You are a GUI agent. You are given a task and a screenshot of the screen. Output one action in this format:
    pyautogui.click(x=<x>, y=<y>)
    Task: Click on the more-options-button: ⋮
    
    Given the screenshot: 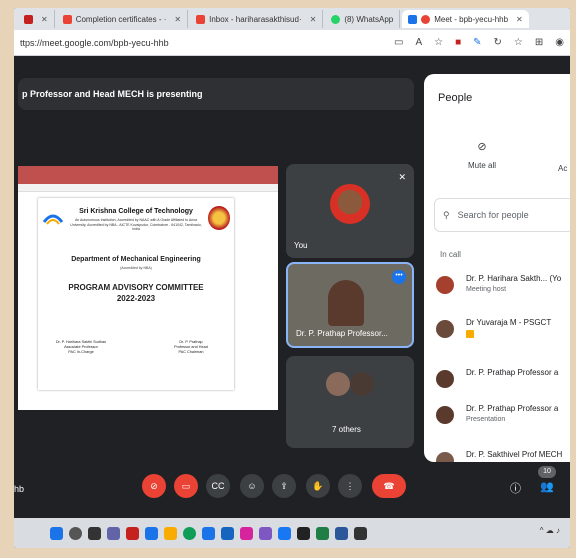 What is the action you would take?
    pyautogui.click(x=350, y=486)
    